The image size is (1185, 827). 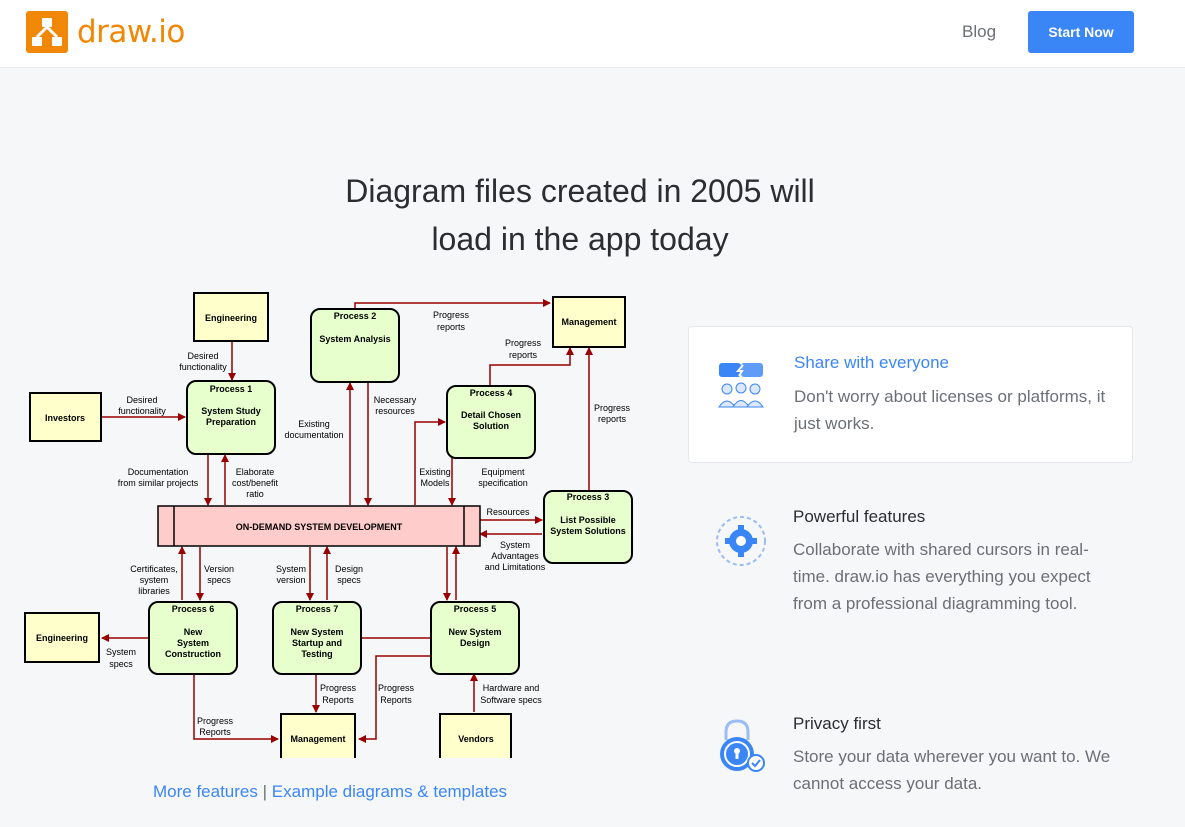 What do you see at coordinates (355, 316) in the screenshot?
I see `process-2-title: Process 2` at bounding box center [355, 316].